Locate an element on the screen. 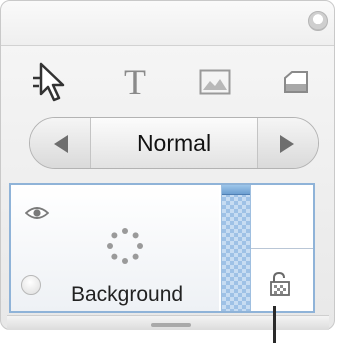 The image size is (345, 343). eye-icon is located at coordinates (37, 213).